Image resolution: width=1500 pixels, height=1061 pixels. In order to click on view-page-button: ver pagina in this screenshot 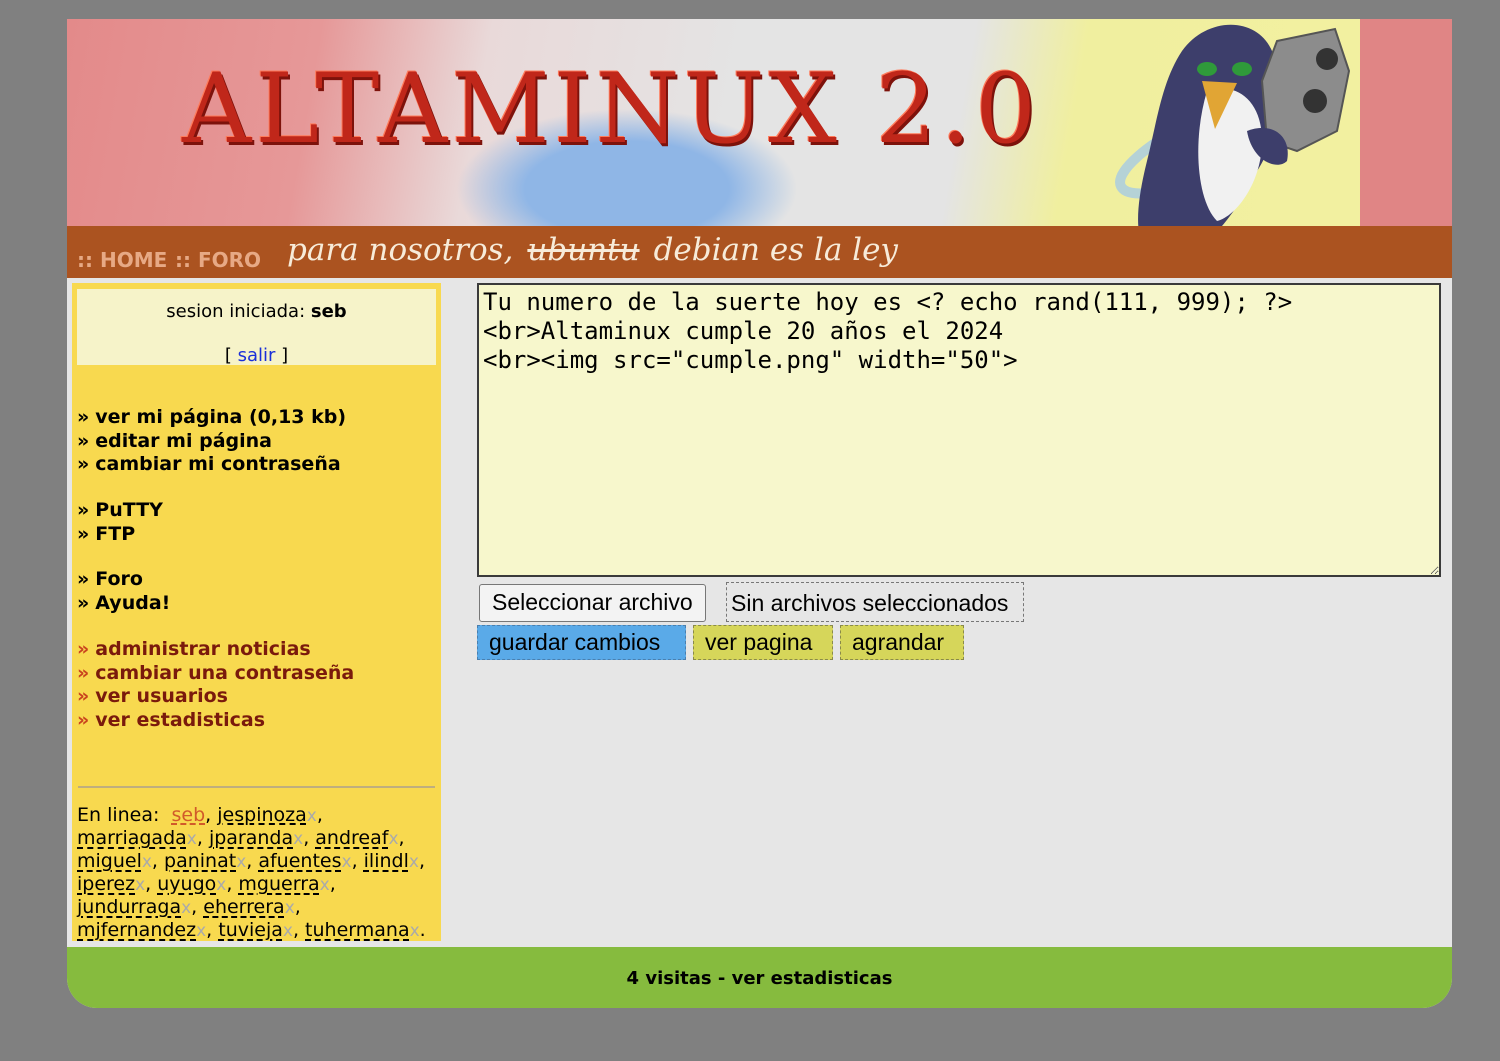, I will do `click(763, 642)`.